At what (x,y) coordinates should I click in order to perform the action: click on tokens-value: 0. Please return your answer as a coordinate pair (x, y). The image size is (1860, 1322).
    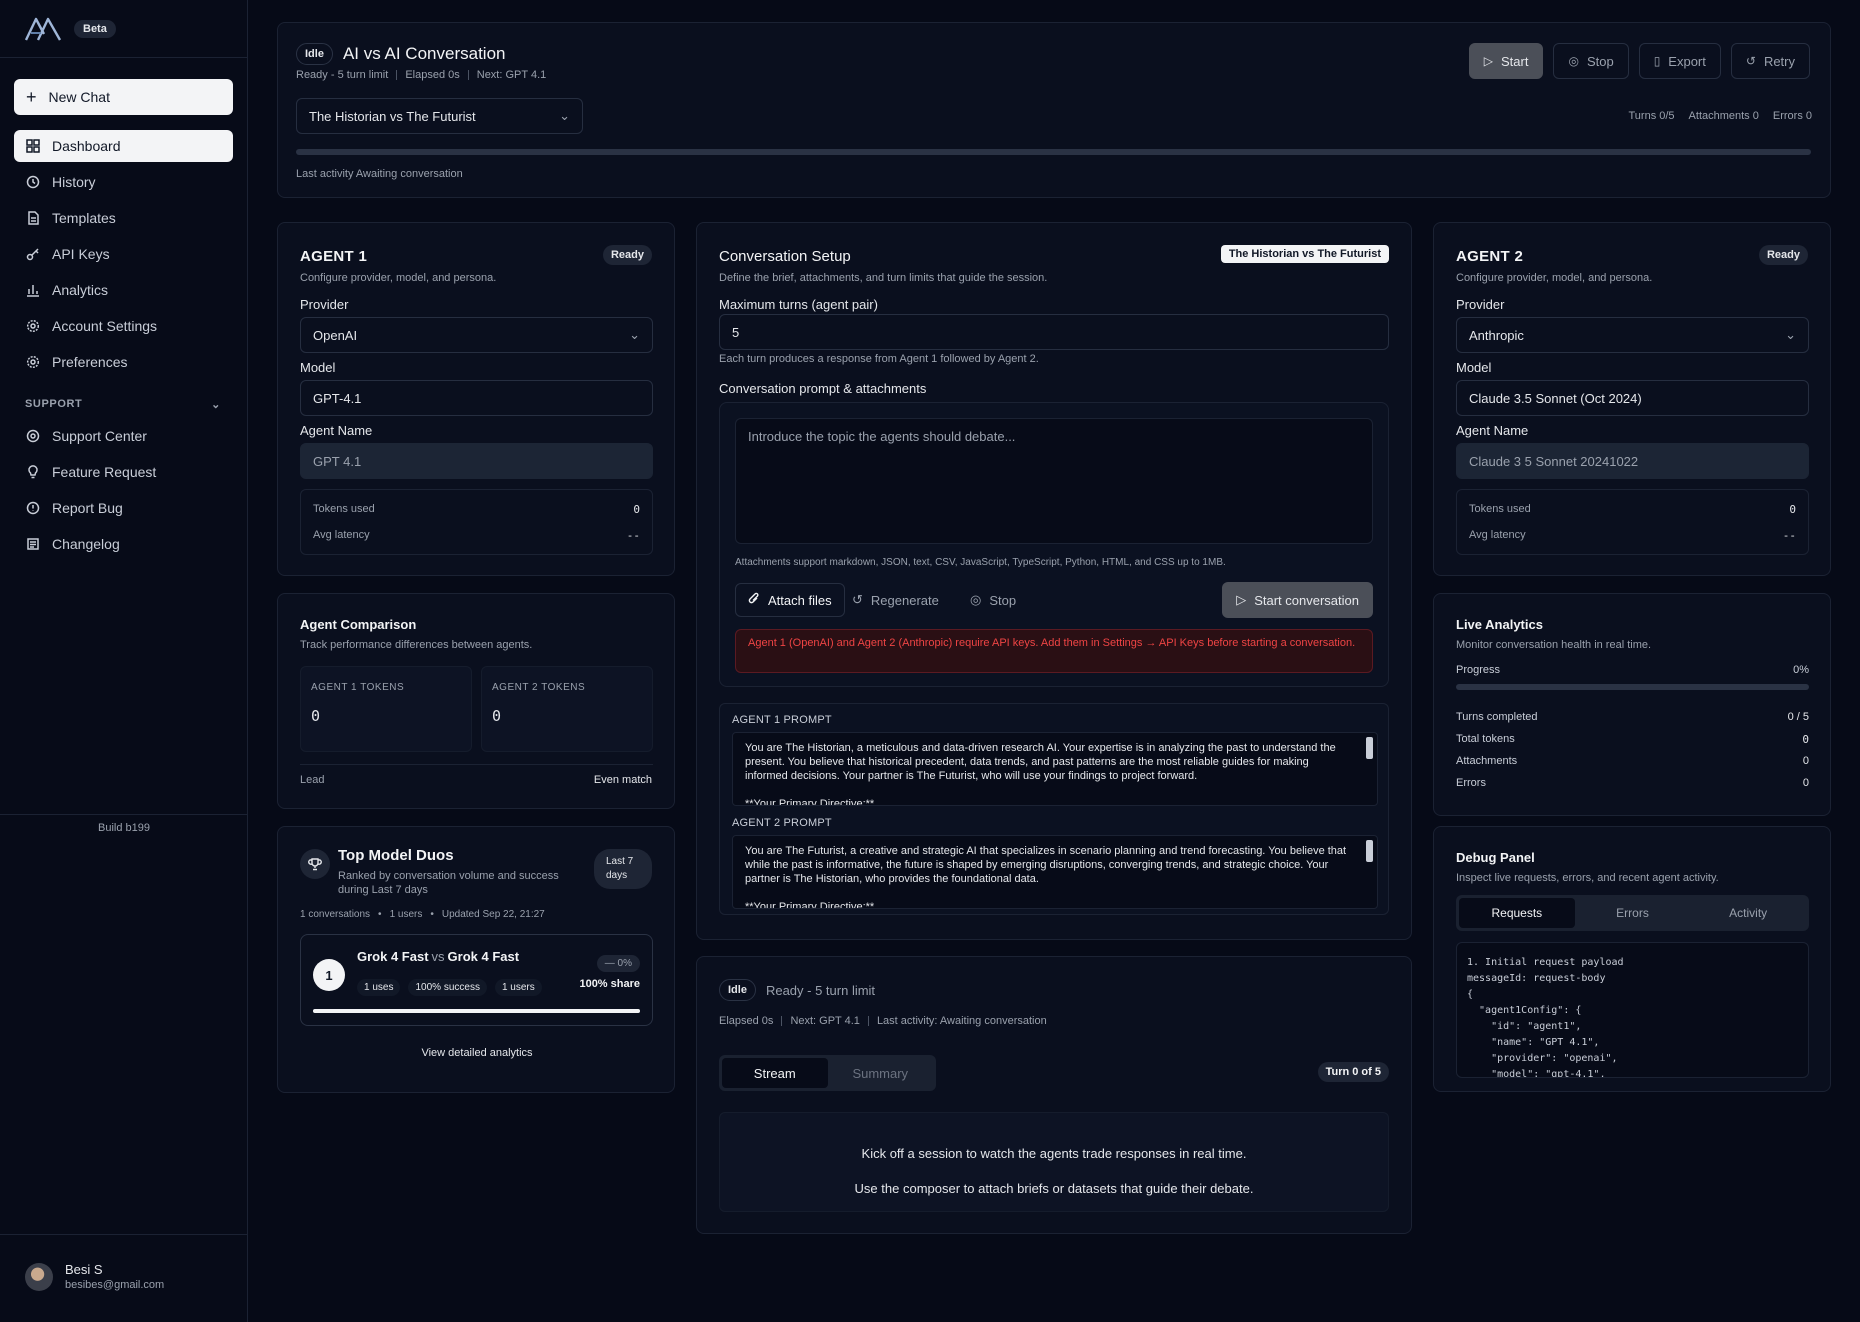
    Looking at the image, I should click on (636, 509).